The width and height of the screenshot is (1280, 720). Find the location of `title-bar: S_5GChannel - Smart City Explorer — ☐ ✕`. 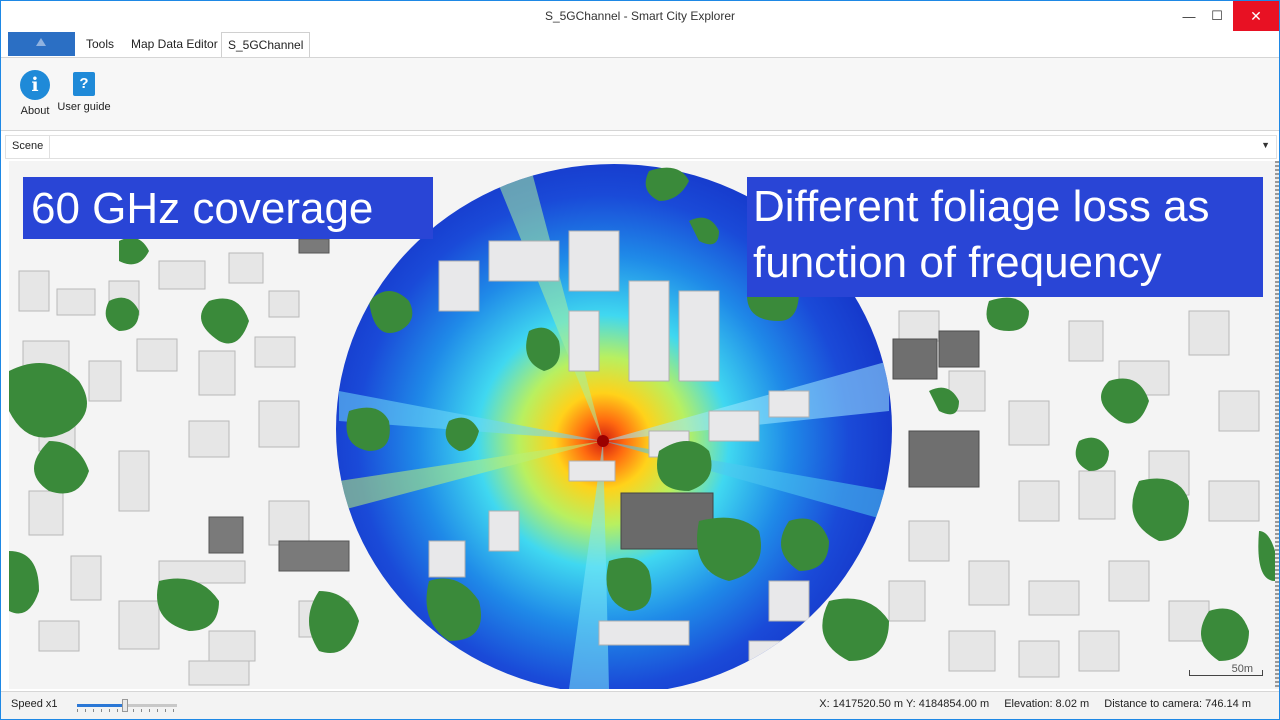

title-bar: S_5GChannel - Smart City Explorer — ☐ ✕ is located at coordinates (640, 16).